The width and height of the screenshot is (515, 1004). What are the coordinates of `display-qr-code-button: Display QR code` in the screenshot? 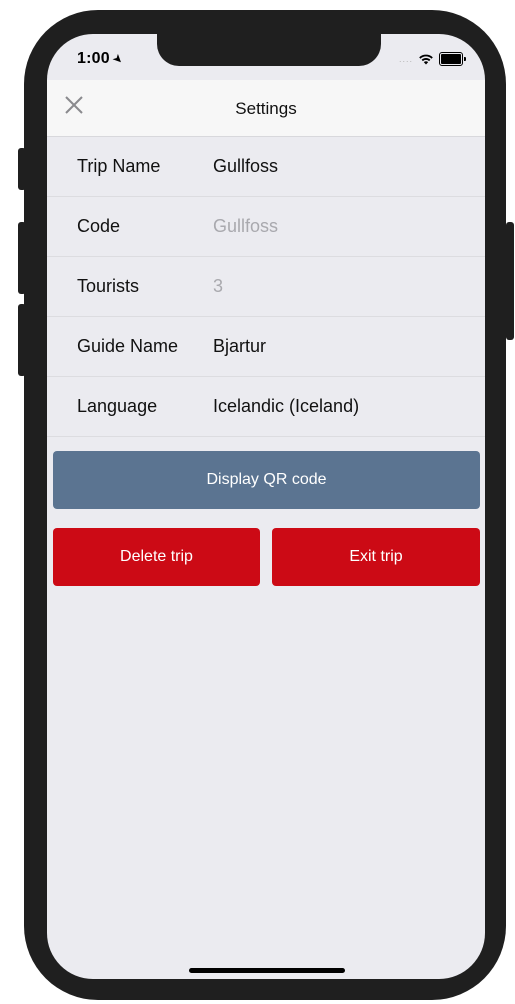 It's located at (266, 480).